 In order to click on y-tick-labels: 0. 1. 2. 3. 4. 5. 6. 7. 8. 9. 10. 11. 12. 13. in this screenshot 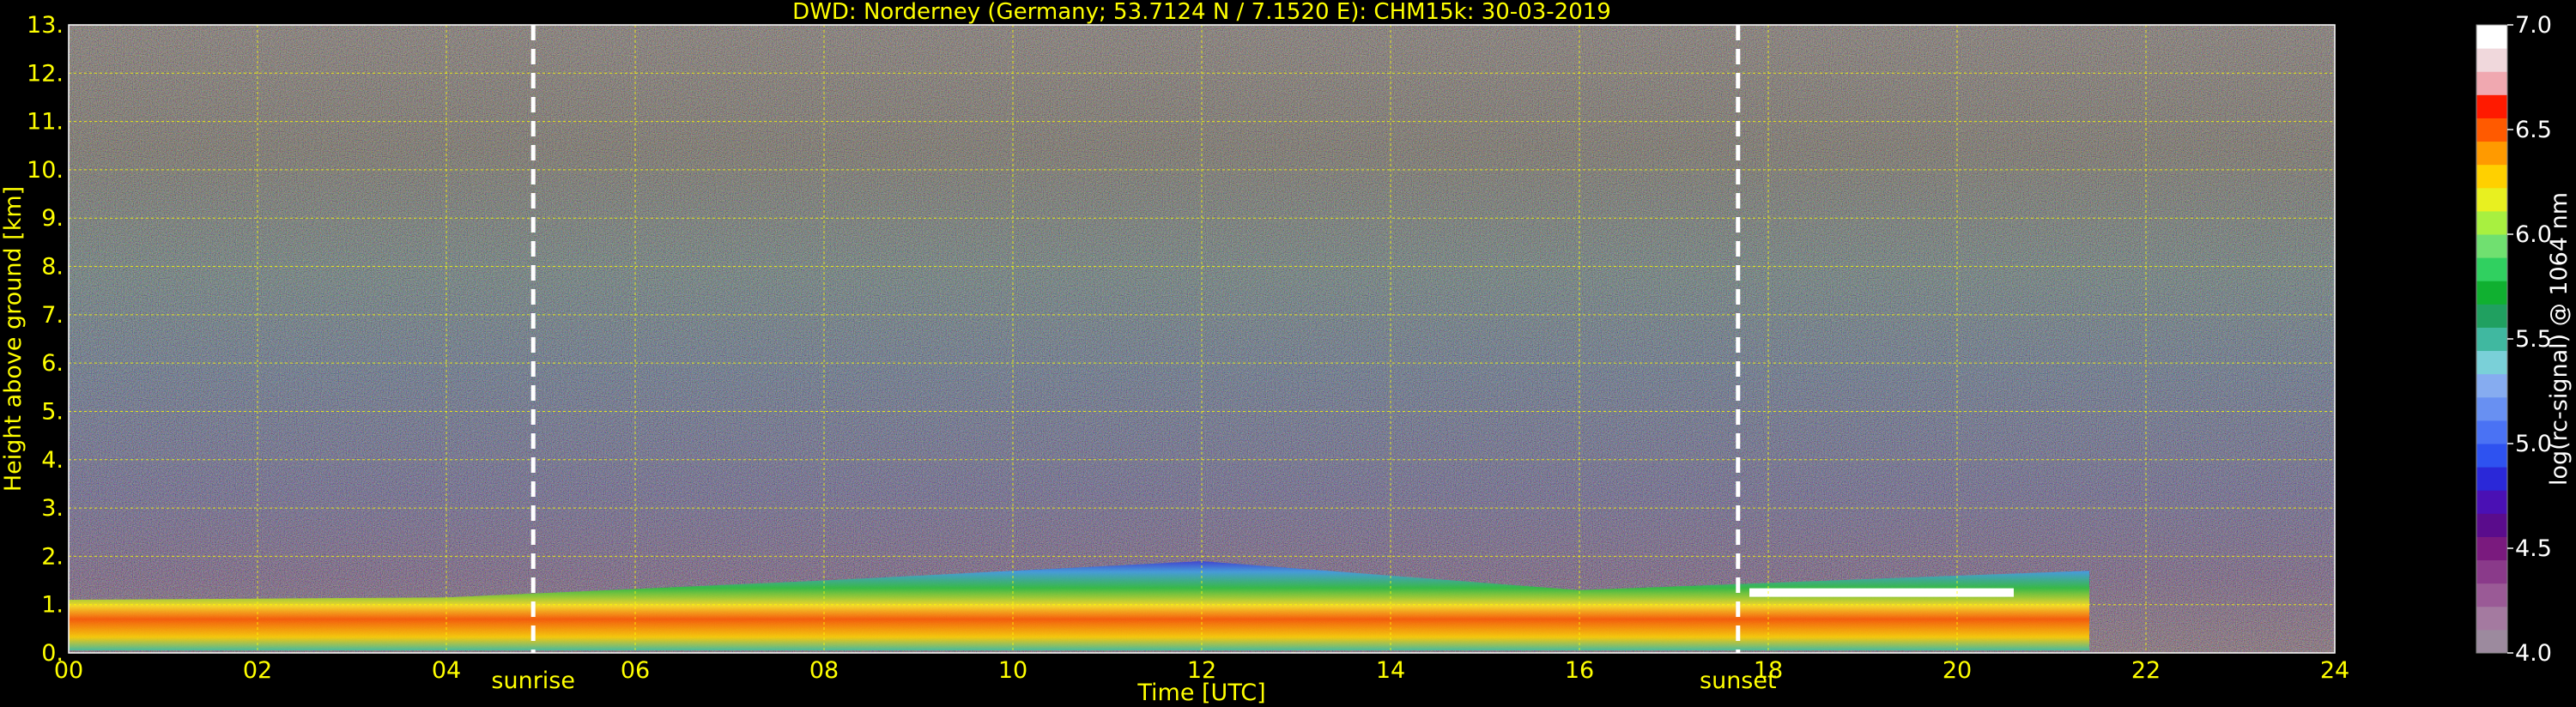, I will do `click(45, 339)`.